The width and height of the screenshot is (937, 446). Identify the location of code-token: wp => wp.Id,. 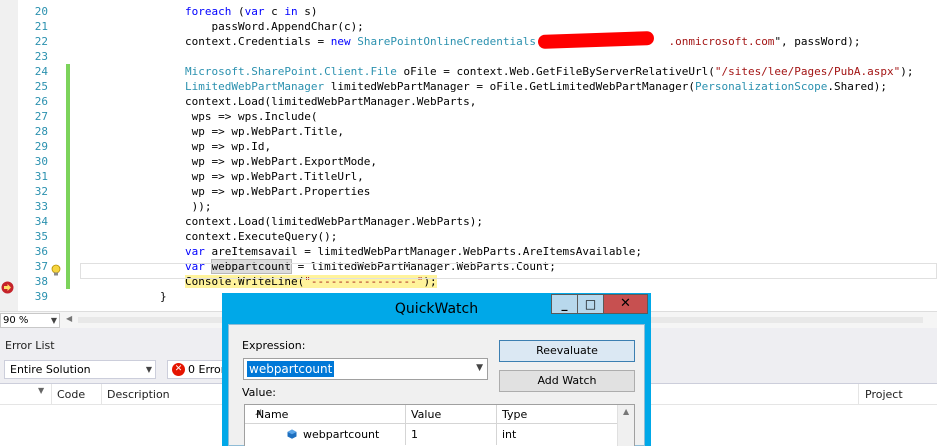
(228, 146).